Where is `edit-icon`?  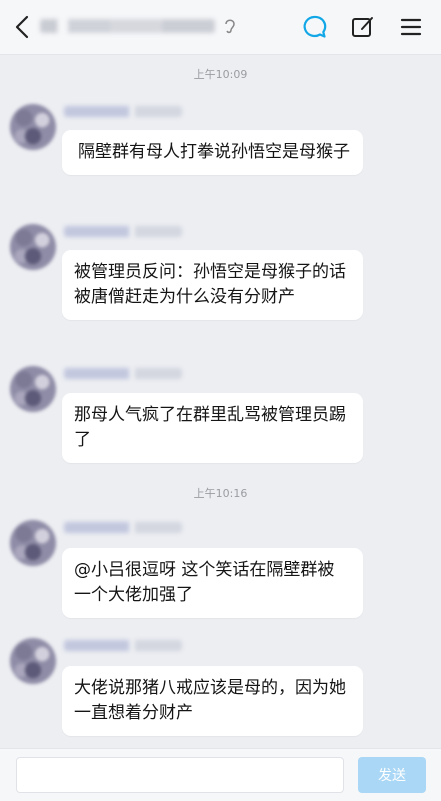
edit-icon is located at coordinates (363, 27).